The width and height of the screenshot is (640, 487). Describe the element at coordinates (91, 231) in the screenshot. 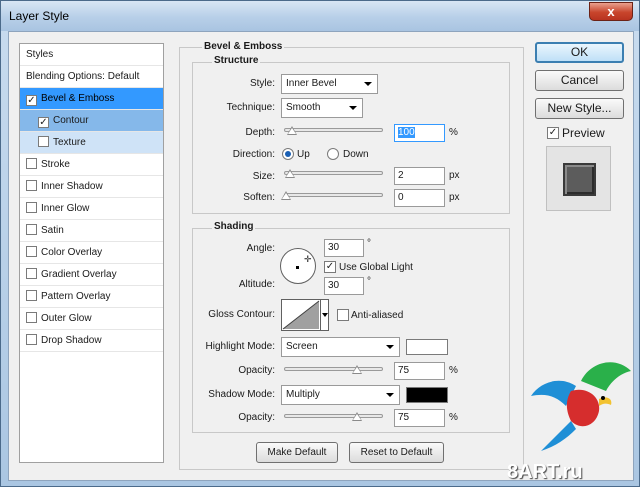

I see `style-item-satin: Satin` at that location.